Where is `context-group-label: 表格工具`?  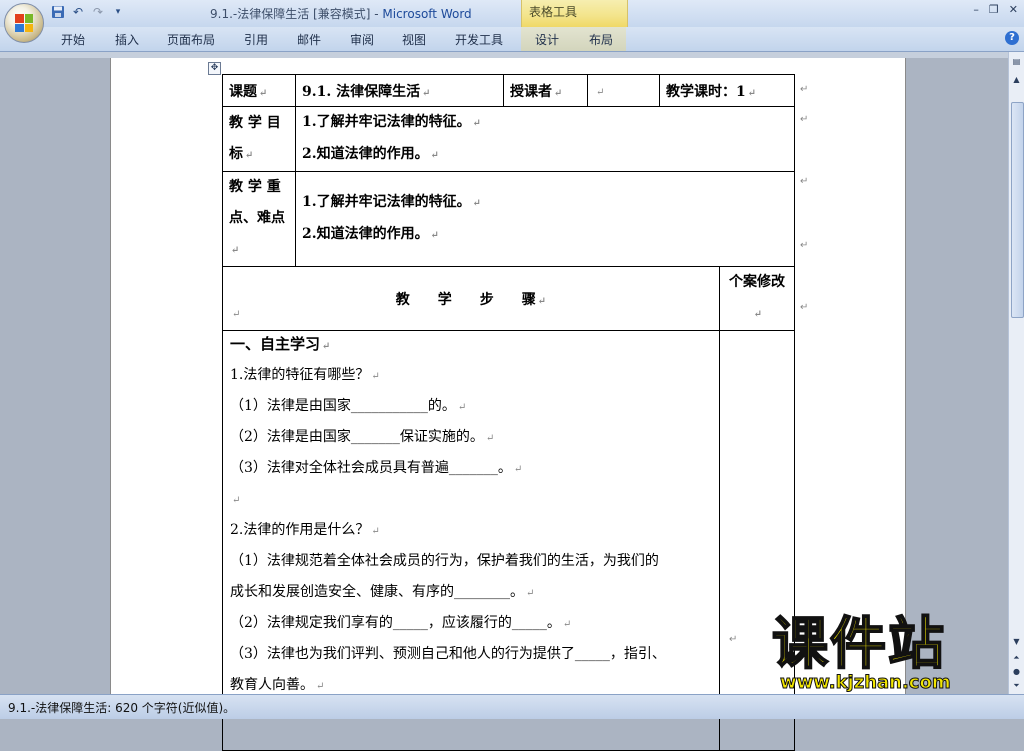 context-group-label: 表格工具 is located at coordinates (553, 12).